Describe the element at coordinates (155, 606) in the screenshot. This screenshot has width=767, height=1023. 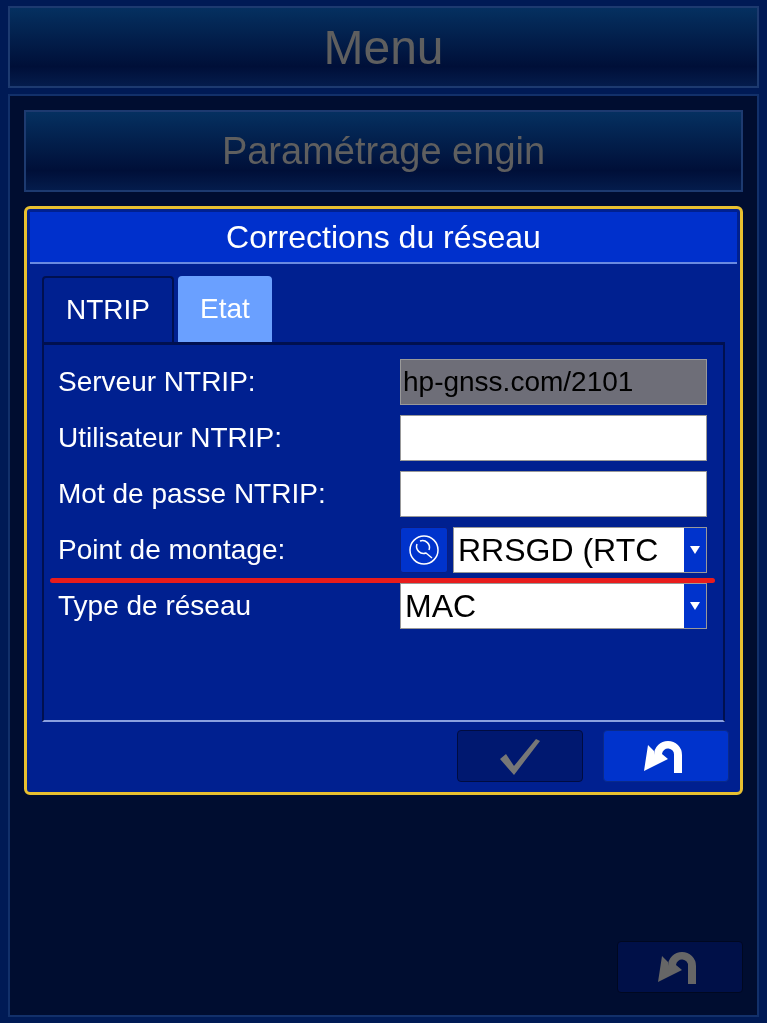
I see `field-label: Type de réseau` at that location.